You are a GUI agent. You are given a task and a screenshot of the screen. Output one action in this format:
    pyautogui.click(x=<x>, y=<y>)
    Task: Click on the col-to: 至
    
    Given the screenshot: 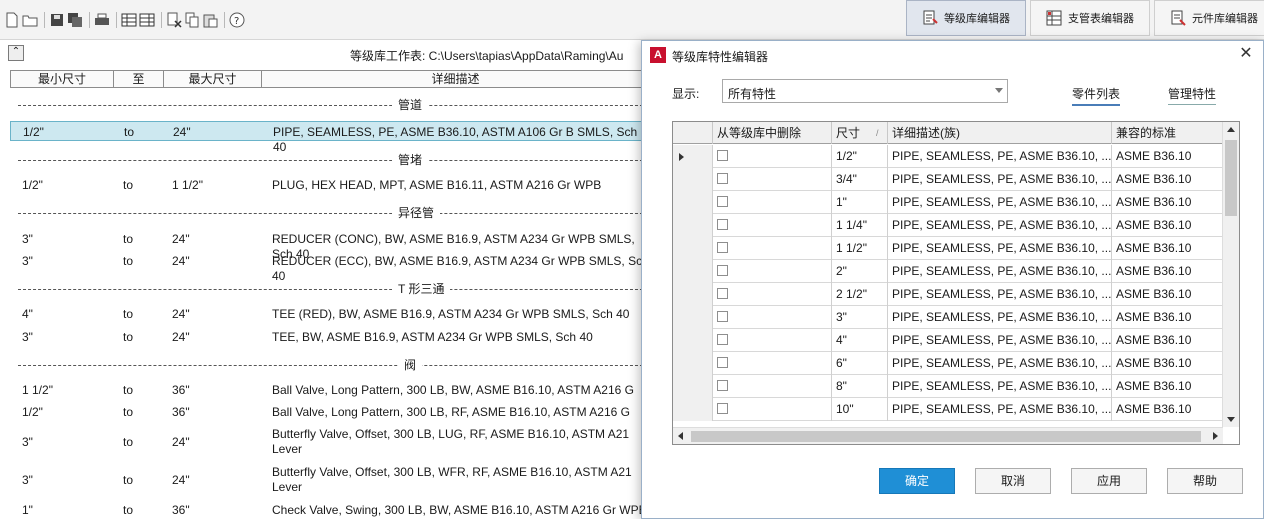 What is the action you would take?
    pyautogui.click(x=139, y=79)
    